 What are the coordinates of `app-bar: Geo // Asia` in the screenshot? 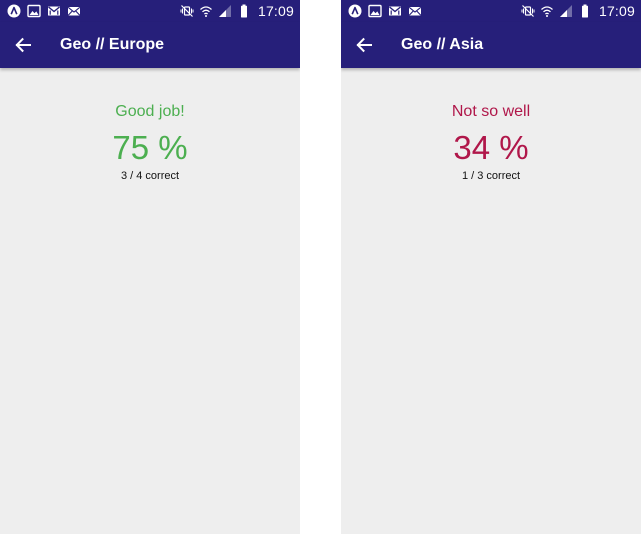 It's located at (491, 45).